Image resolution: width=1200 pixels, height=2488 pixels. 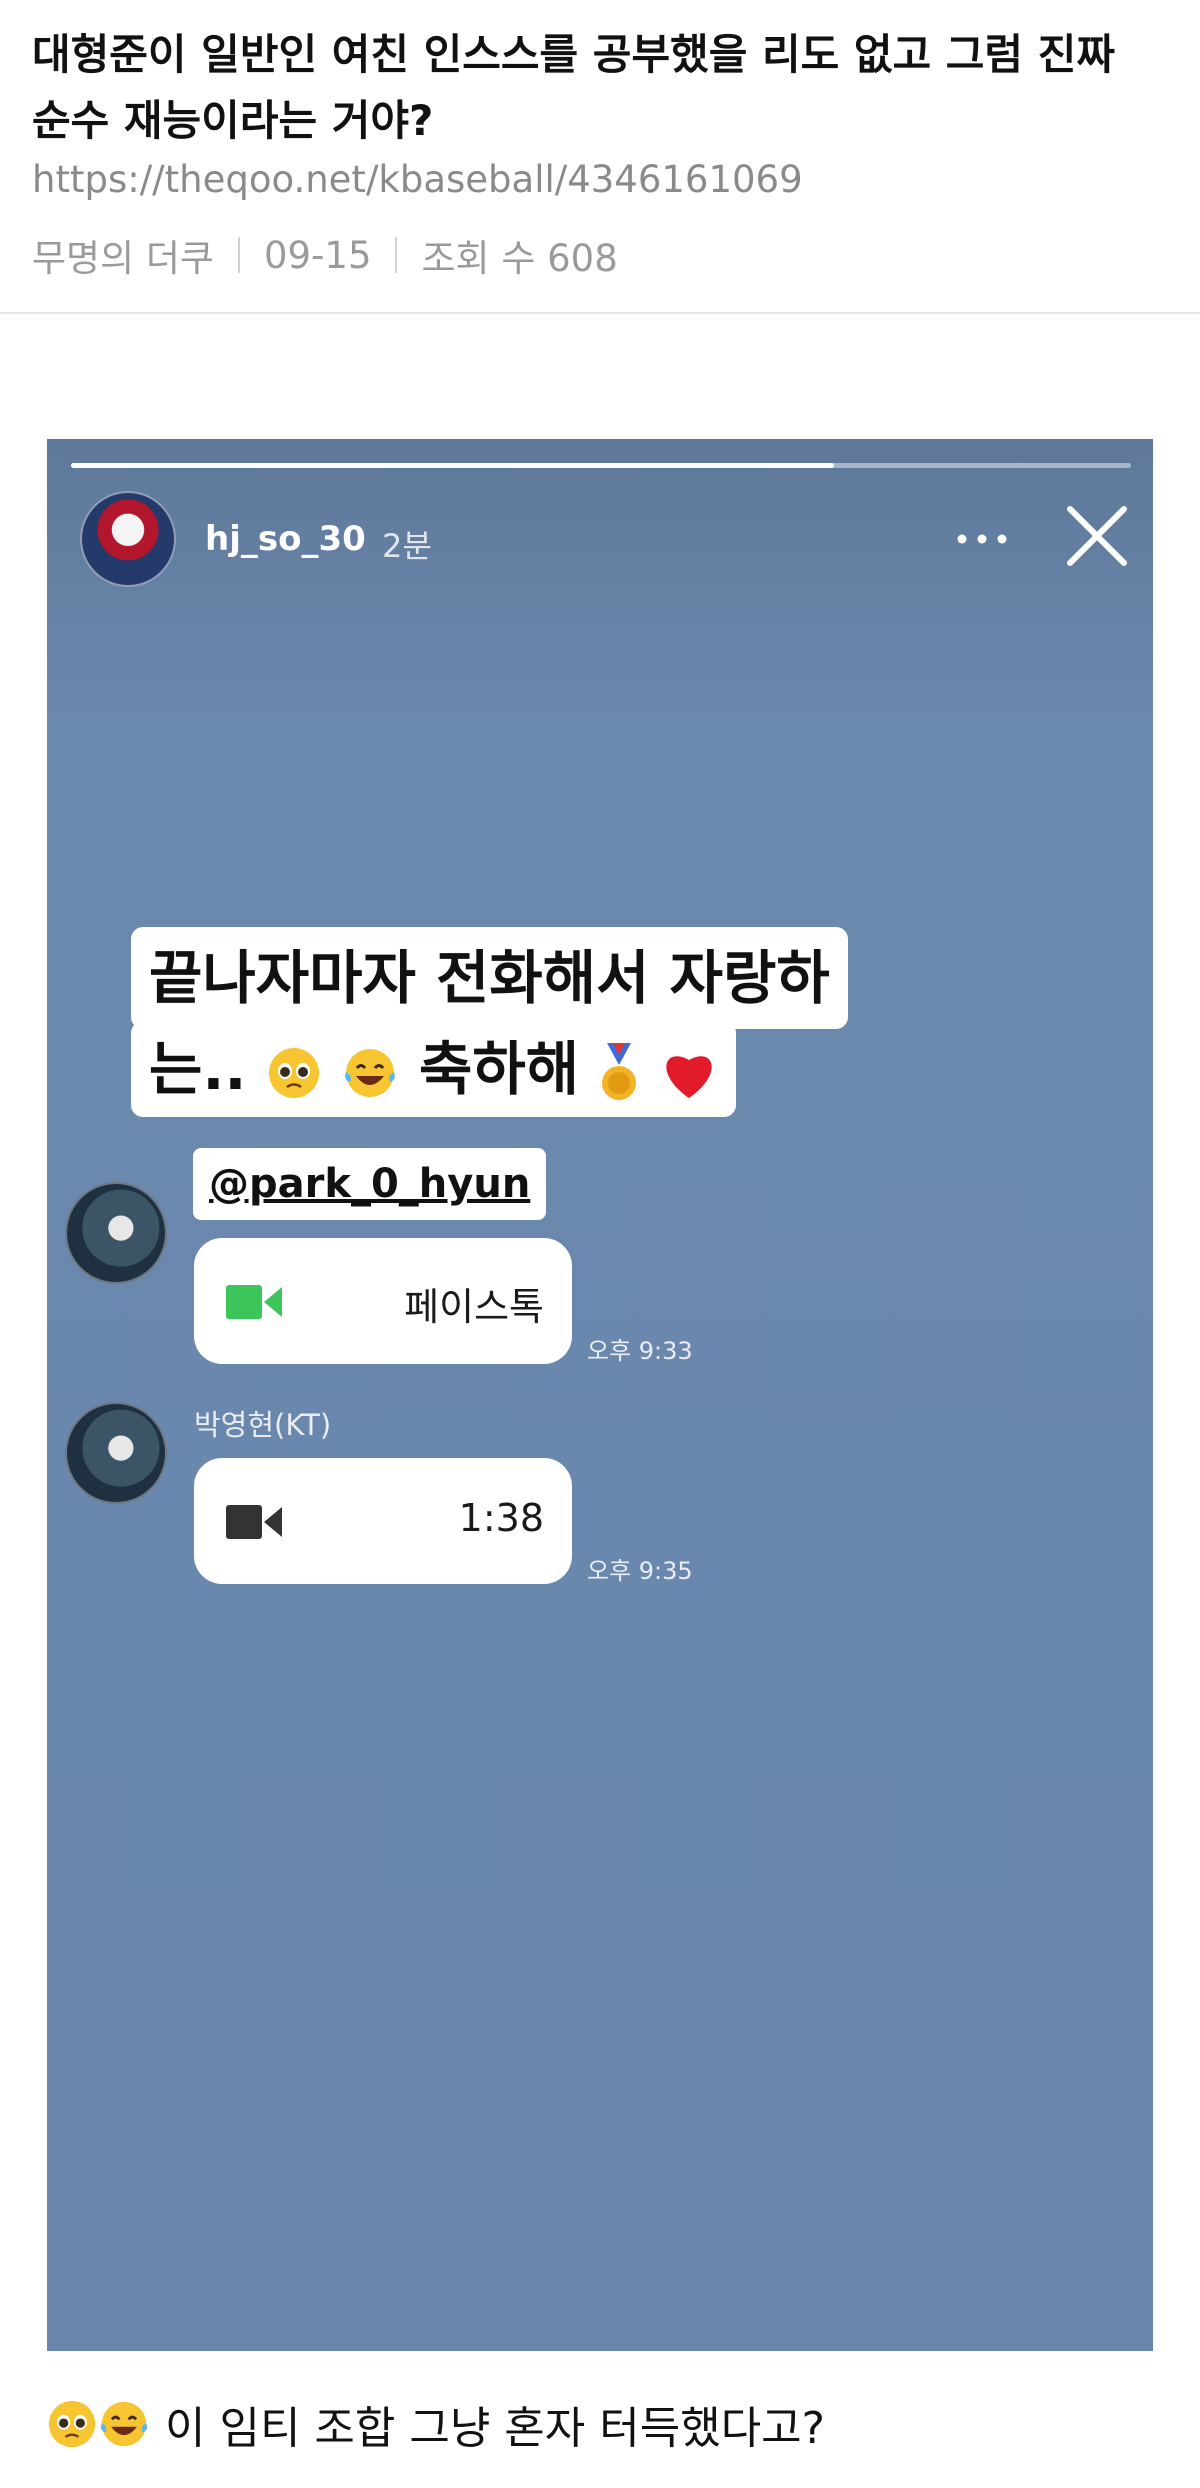 I want to click on call-duration: 1:38, so click(x=501, y=1518).